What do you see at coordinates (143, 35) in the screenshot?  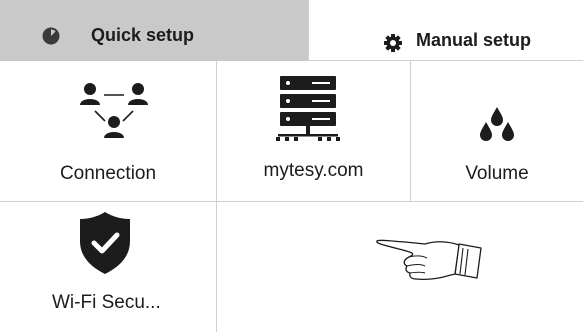 I see `tab-quick-setup-label: Quick setup` at bounding box center [143, 35].